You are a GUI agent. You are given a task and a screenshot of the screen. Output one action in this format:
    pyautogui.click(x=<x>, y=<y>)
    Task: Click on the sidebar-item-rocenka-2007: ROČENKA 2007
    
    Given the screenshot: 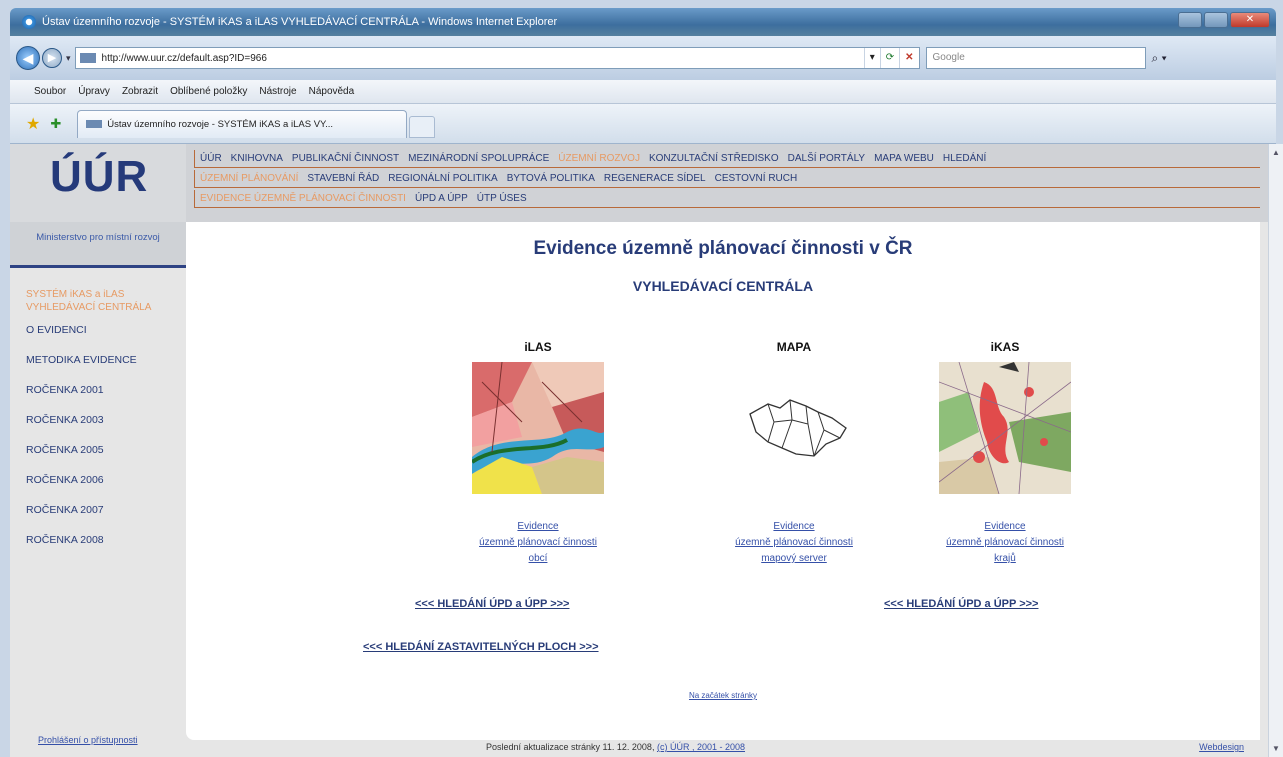 What is the action you would take?
    pyautogui.click(x=106, y=512)
    